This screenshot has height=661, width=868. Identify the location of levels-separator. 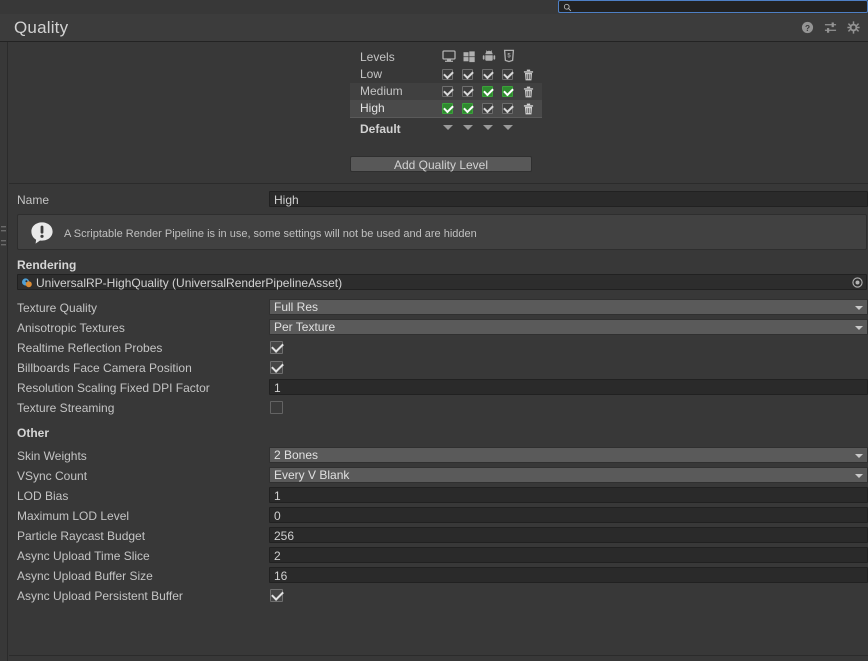
(446, 117).